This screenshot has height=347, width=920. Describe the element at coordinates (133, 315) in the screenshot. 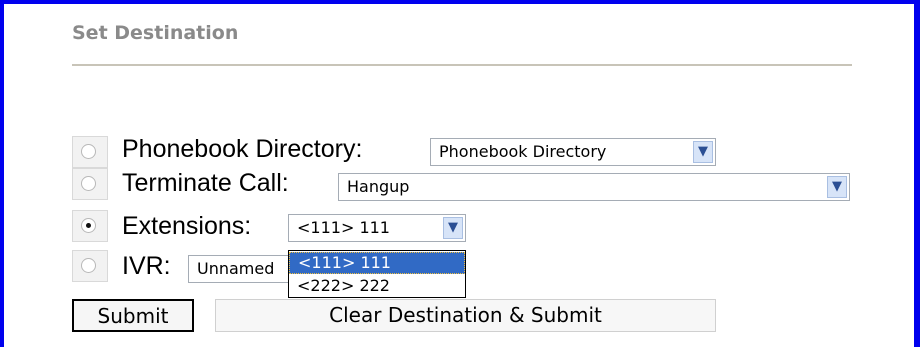

I see `submit-button: Submit` at that location.